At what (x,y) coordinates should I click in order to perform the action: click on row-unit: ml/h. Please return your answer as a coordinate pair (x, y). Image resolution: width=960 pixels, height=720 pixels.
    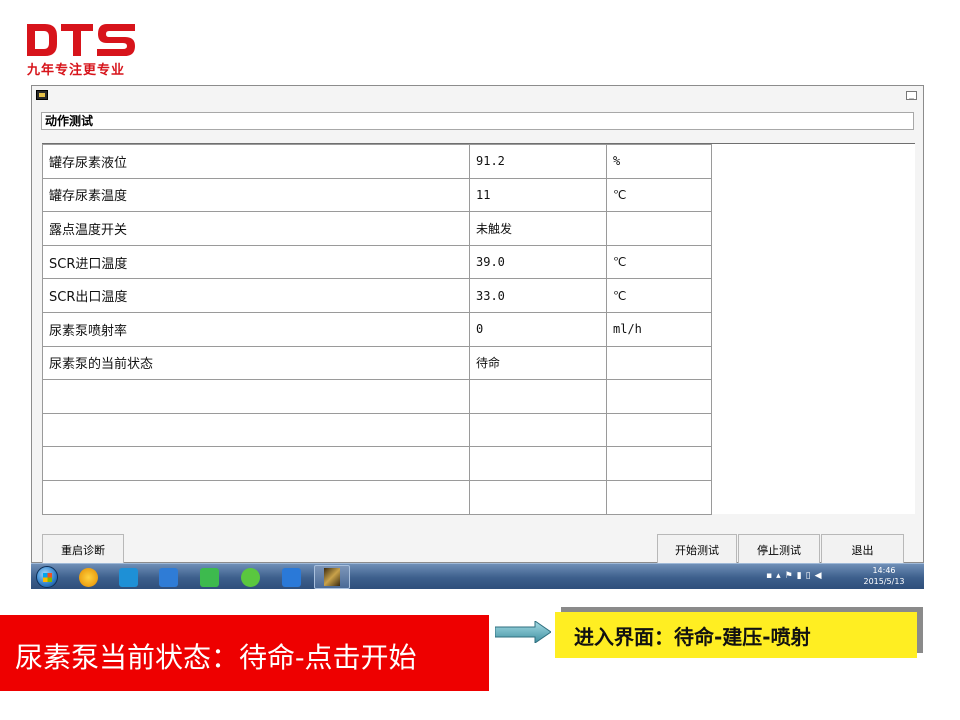
    Looking at the image, I should click on (659, 329).